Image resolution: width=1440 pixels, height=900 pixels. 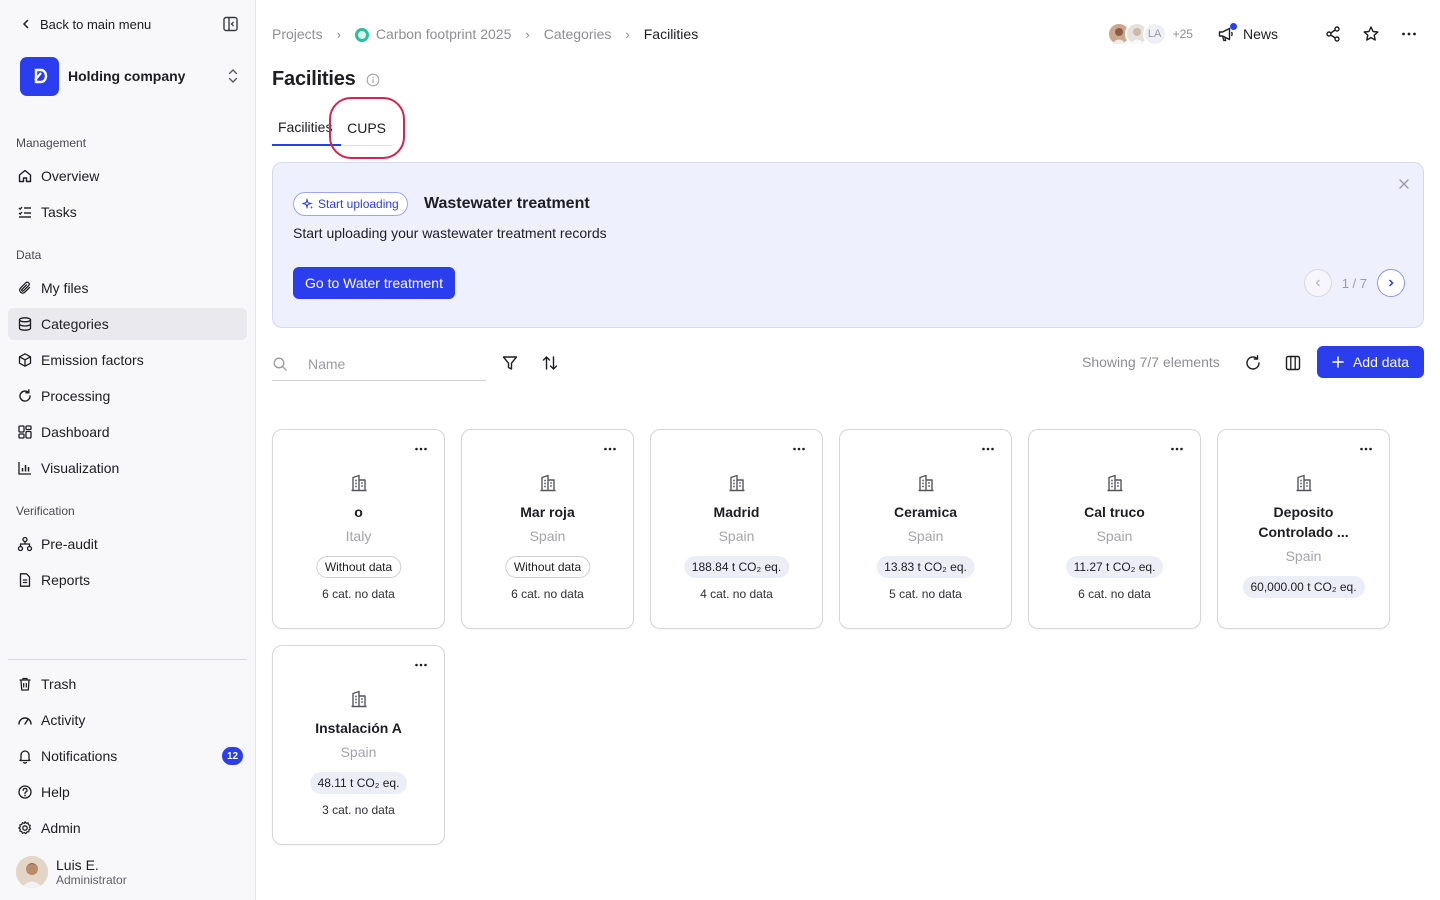 I want to click on sidebar-item-label: Help, so click(x=55, y=792).